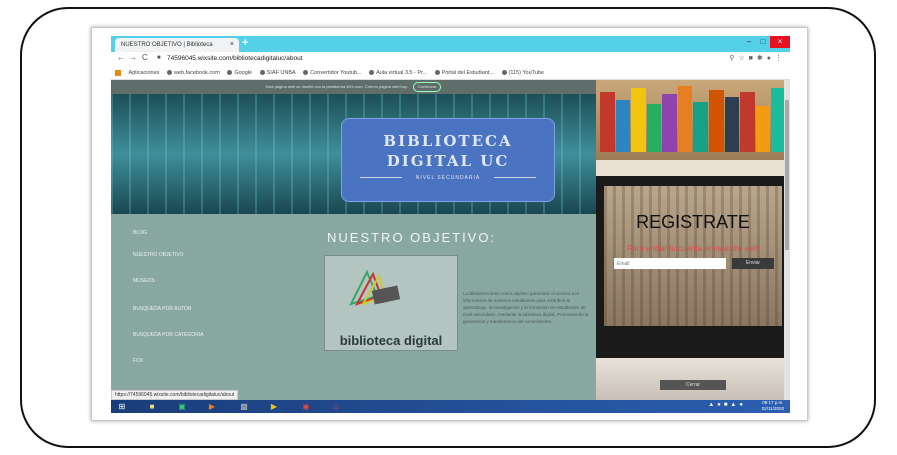 Image resolution: width=897 pixels, height=455 pixels. I want to click on back-button: ←, so click(121, 57).